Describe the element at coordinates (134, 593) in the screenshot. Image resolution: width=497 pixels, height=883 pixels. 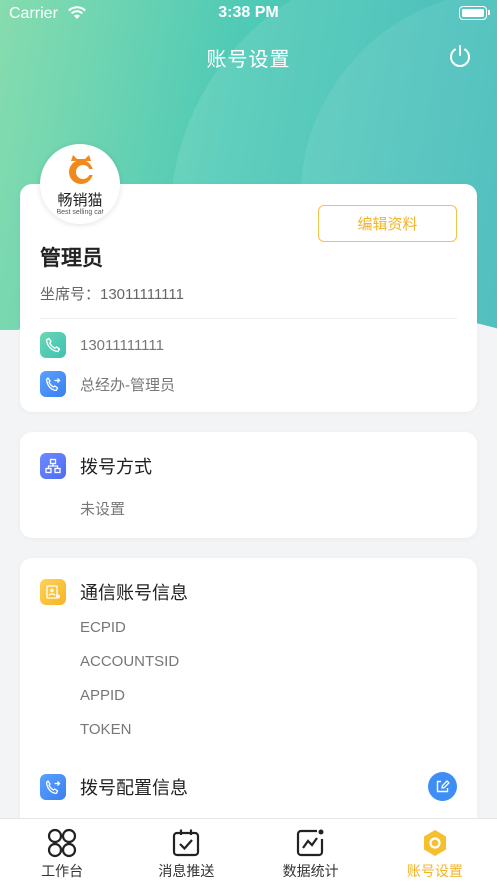
I see `comm-account-title: 通信账号信息` at that location.